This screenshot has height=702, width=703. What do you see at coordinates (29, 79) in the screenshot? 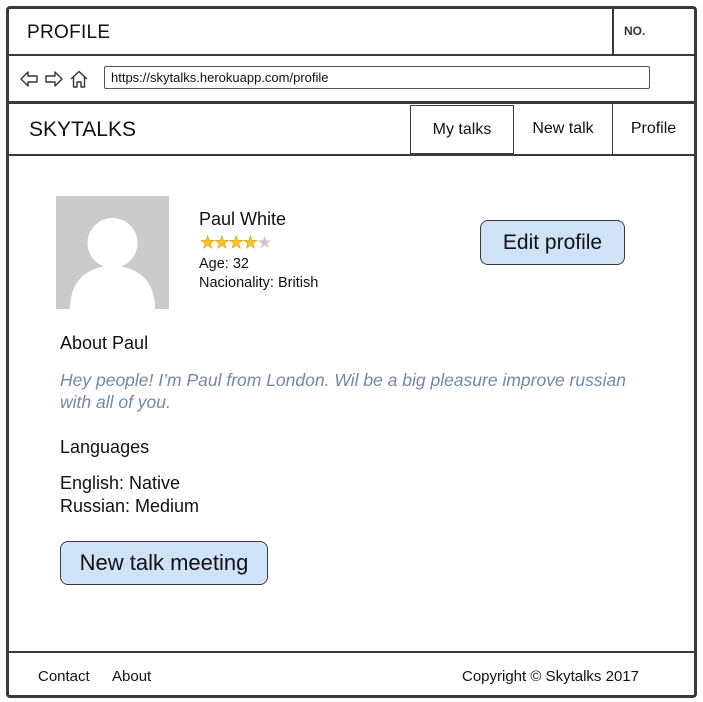
I see `back-arrow-icon` at bounding box center [29, 79].